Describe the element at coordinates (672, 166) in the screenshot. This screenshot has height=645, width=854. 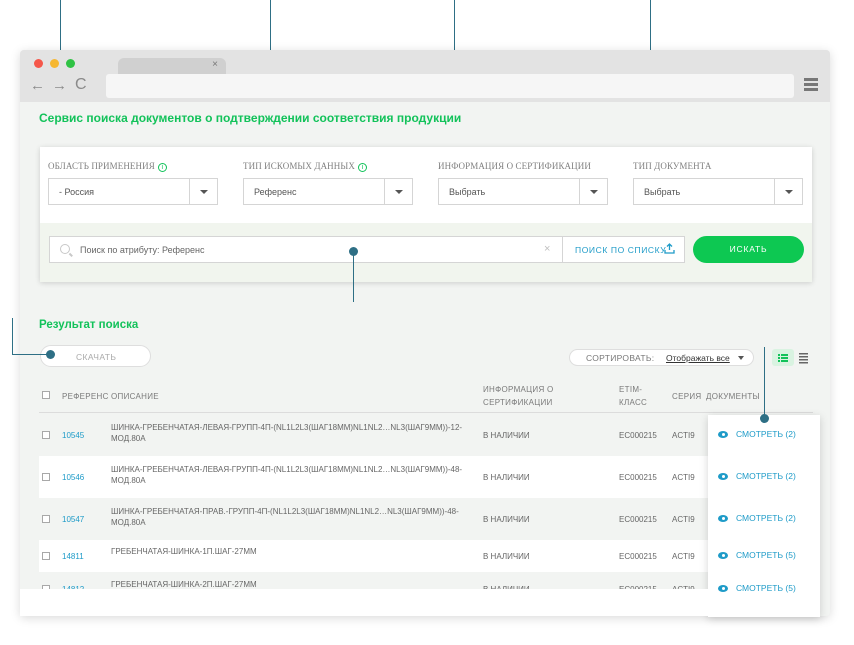
I see `filter-label-doctype: ТИП ДОКУМЕНТА` at that location.